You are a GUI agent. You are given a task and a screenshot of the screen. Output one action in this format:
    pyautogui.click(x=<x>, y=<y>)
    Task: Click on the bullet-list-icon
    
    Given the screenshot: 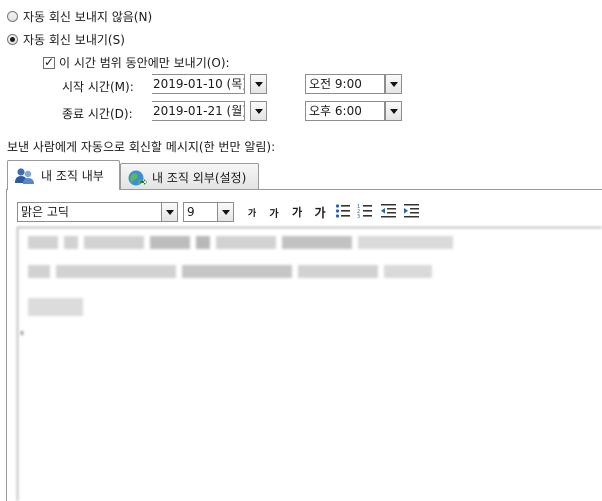 What is the action you would take?
    pyautogui.click(x=343, y=211)
    